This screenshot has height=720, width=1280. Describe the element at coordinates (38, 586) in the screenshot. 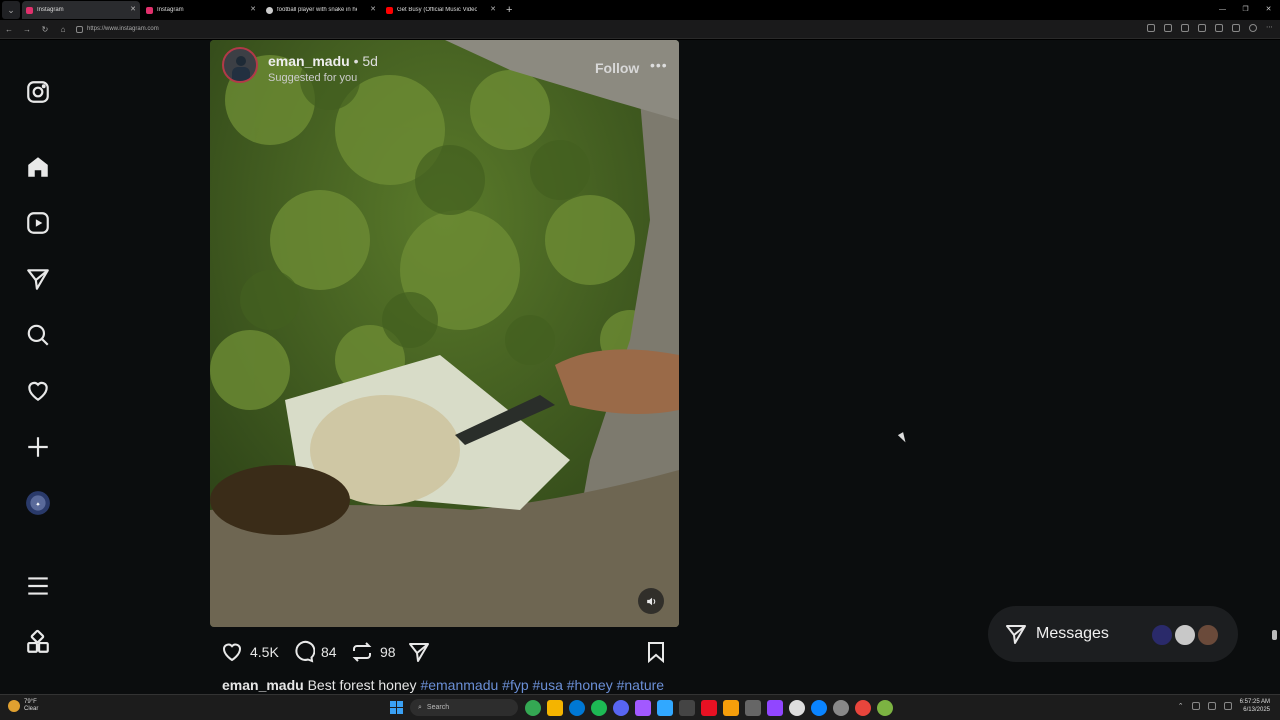

I see `more-menu-icon` at that location.